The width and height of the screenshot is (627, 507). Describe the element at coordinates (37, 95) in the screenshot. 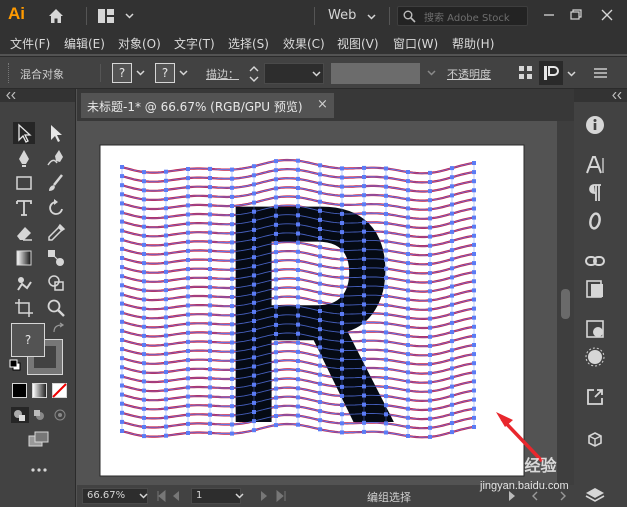

I see `tools-panel-header` at that location.